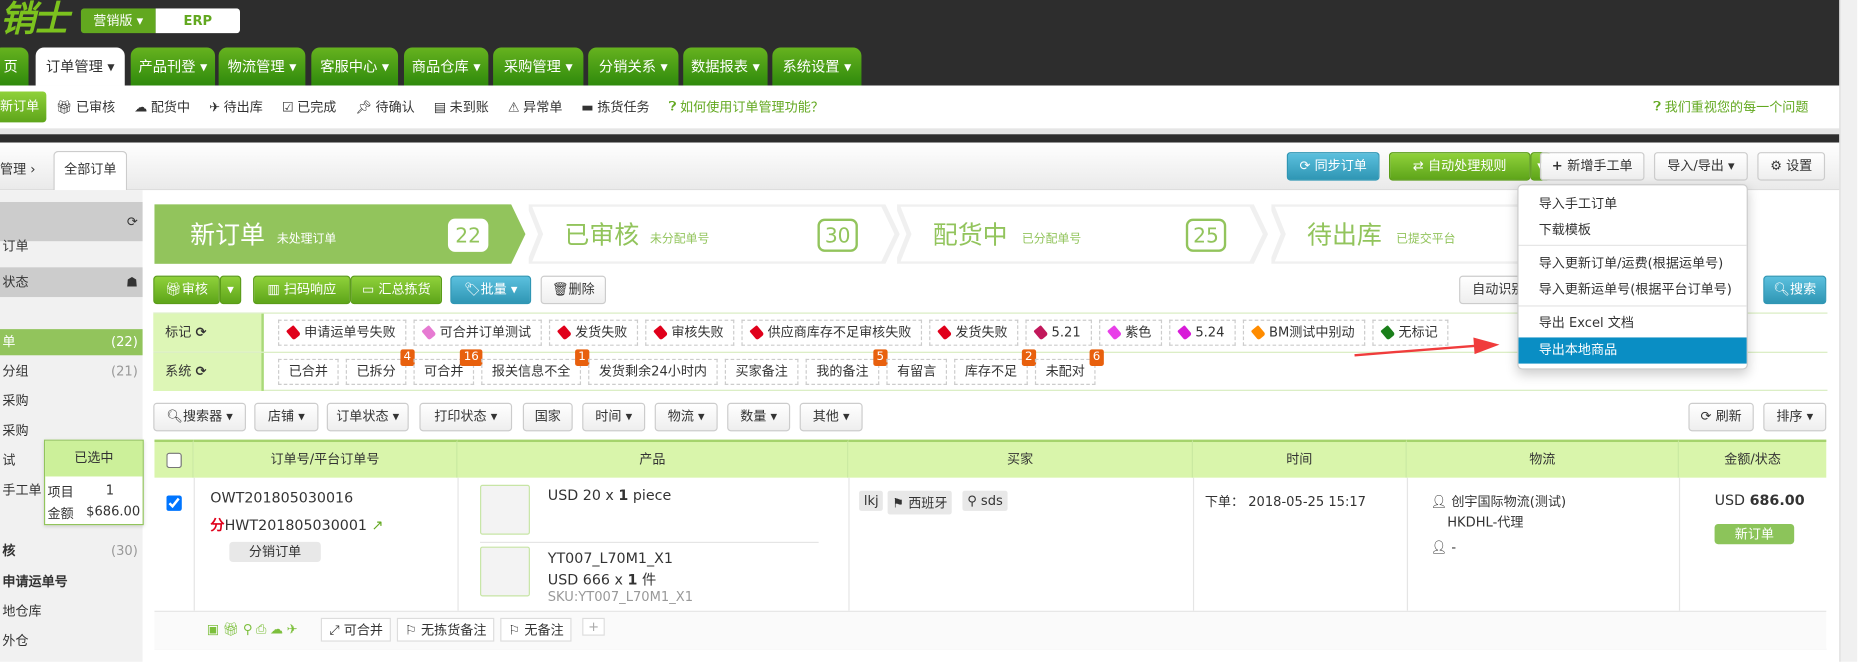  What do you see at coordinates (1542, 458) in the screenshot?
I see `column-header: 物流` at bounding box center [1542, 458].